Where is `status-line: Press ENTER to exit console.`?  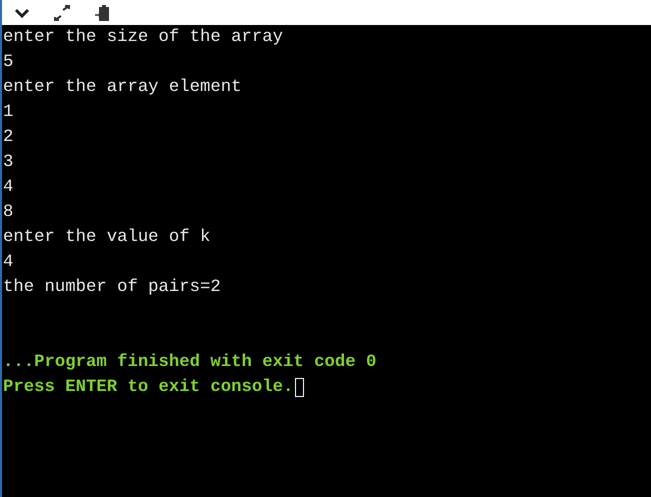
status-line: Press ENTER to exit console. is located at coordinates (148, 388).